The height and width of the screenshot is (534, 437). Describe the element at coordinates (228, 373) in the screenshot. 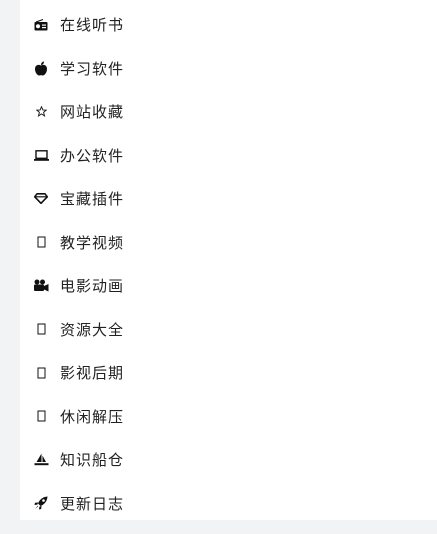

I see `sidebar-item-post-production: 影视后期` at that location.